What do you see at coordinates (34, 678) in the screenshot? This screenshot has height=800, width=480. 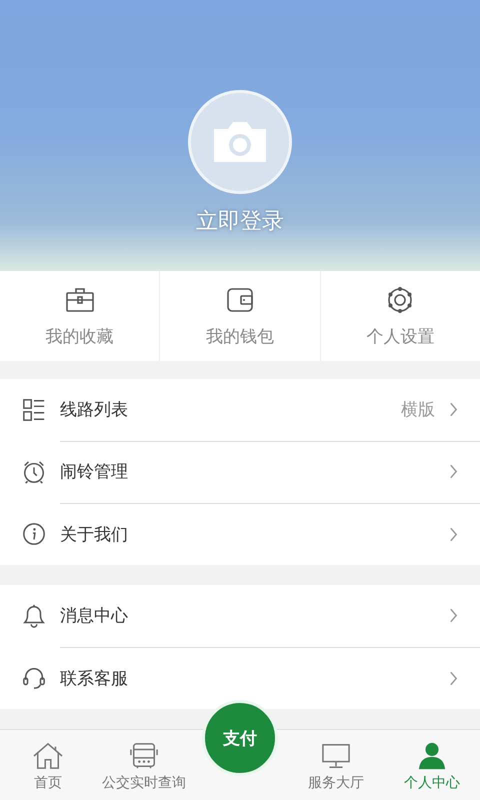 I see `headset-icon` at bounding box center [34, 678].